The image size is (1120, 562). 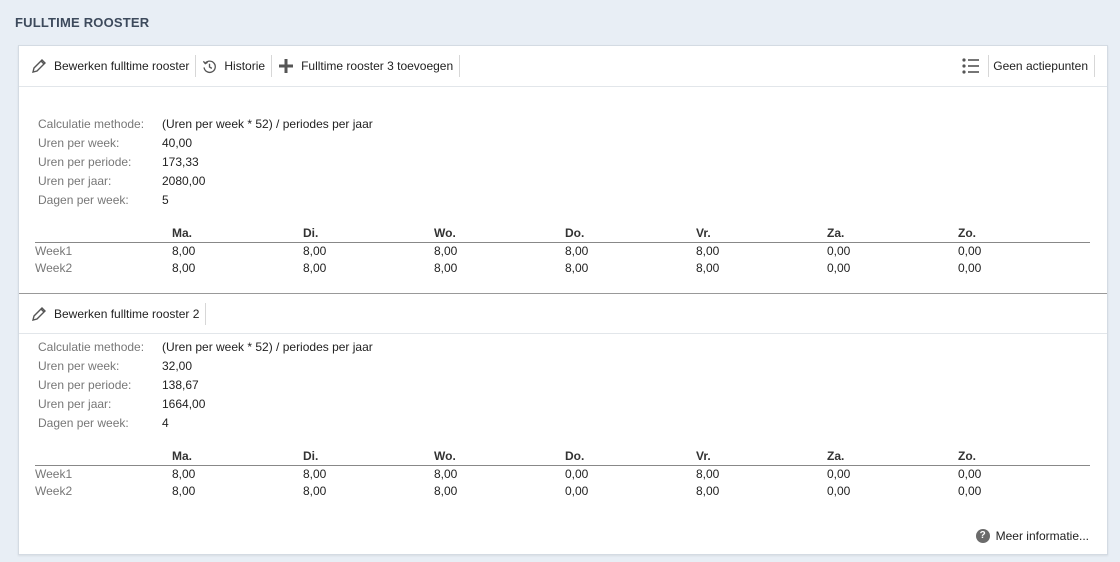 I want to click on table-row: Week1 8,00 8,00 8,00 8,00 8,00 0,00 0,00, so click(x=562, y=250).